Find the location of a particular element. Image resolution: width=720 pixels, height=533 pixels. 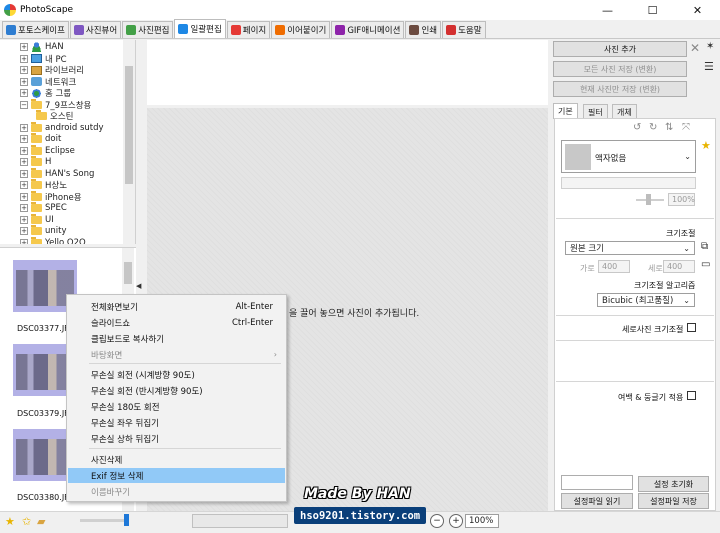

tab-4: 페이지 is located at coordinates (248, 29).